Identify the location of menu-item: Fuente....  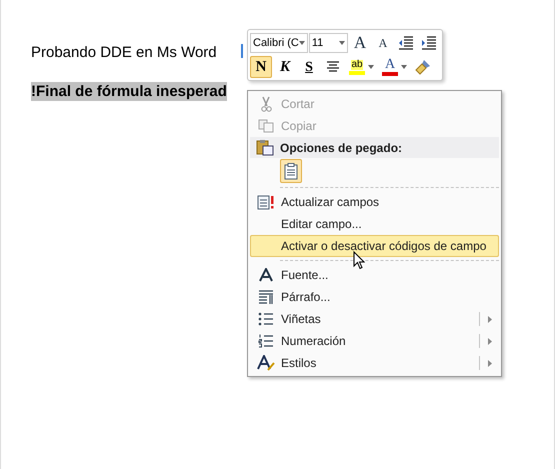
(374, 275).